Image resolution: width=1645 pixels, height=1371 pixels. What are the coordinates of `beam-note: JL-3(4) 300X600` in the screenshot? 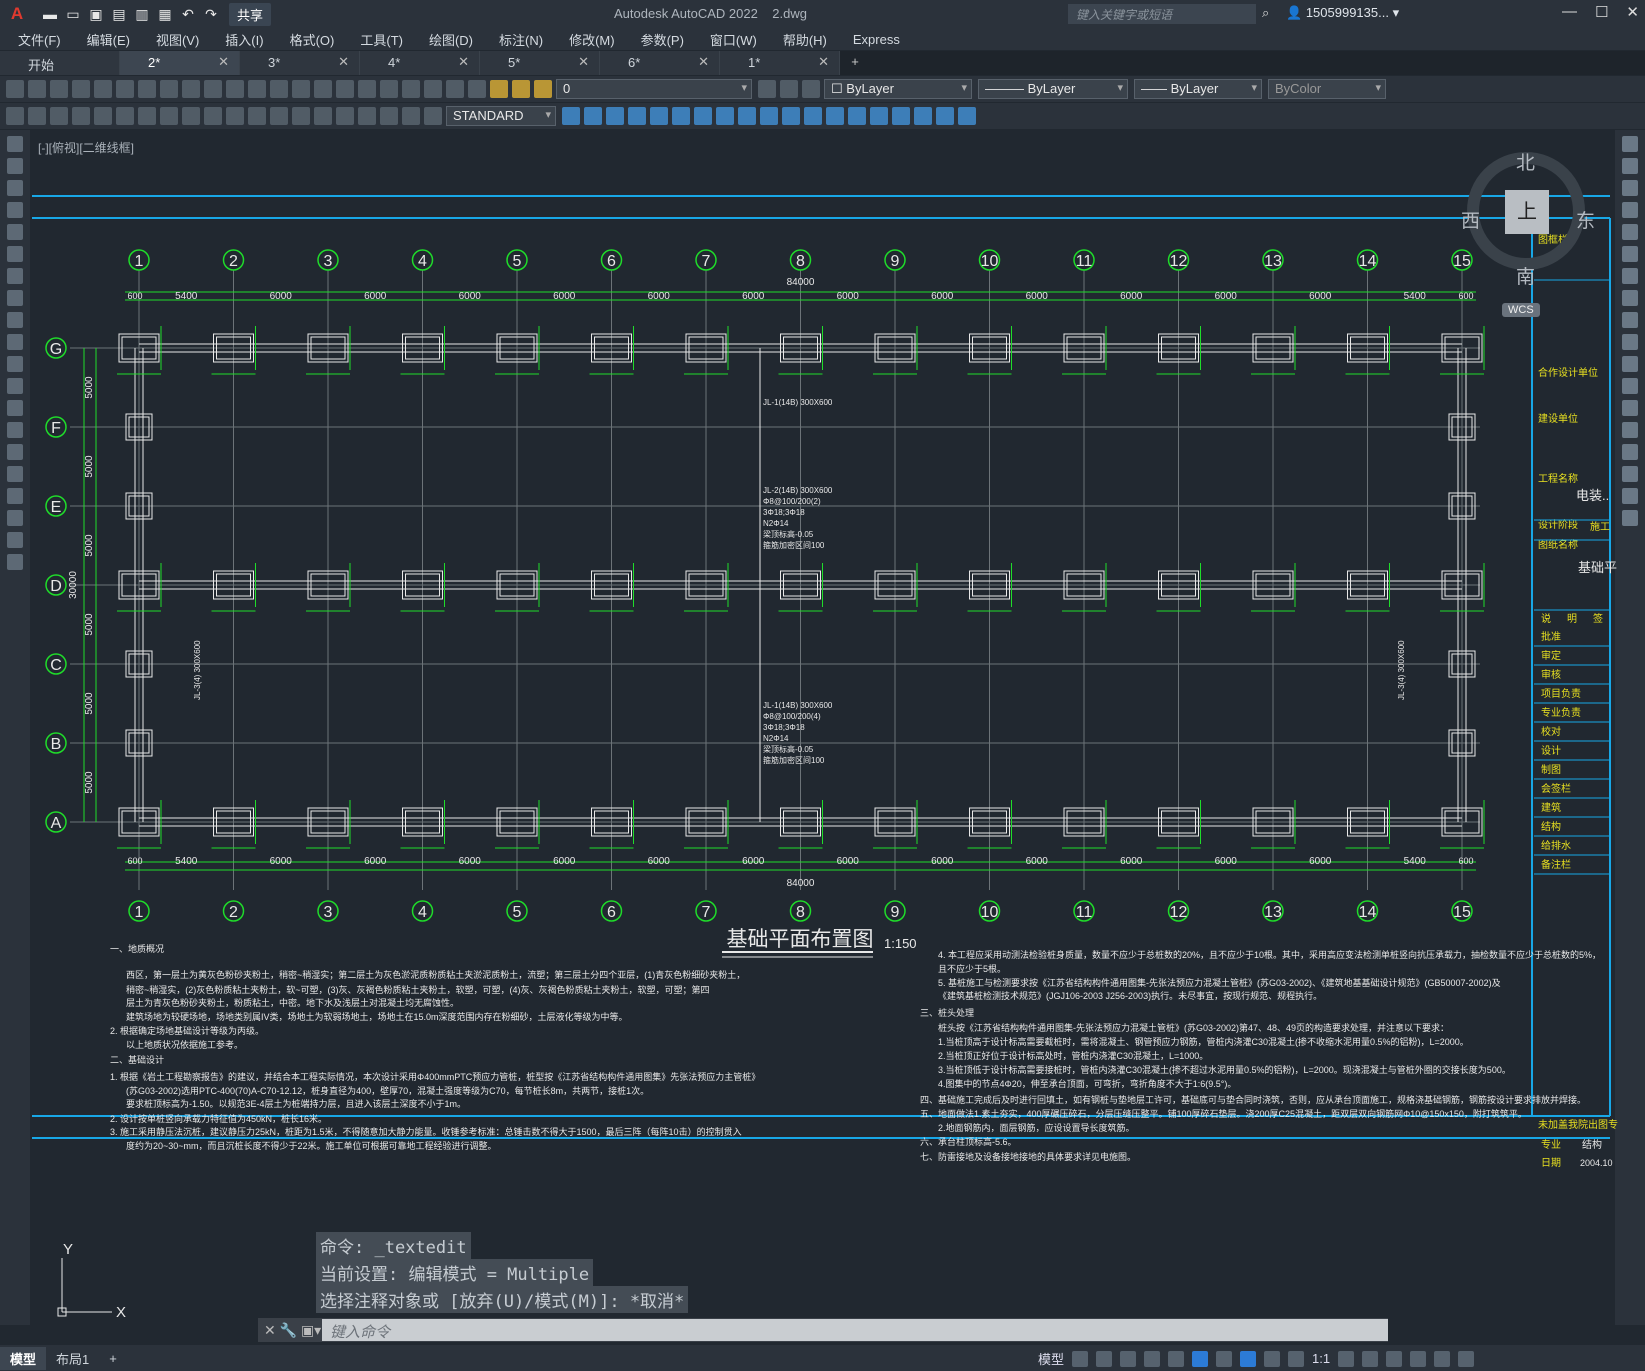 It's located at (197, 670).